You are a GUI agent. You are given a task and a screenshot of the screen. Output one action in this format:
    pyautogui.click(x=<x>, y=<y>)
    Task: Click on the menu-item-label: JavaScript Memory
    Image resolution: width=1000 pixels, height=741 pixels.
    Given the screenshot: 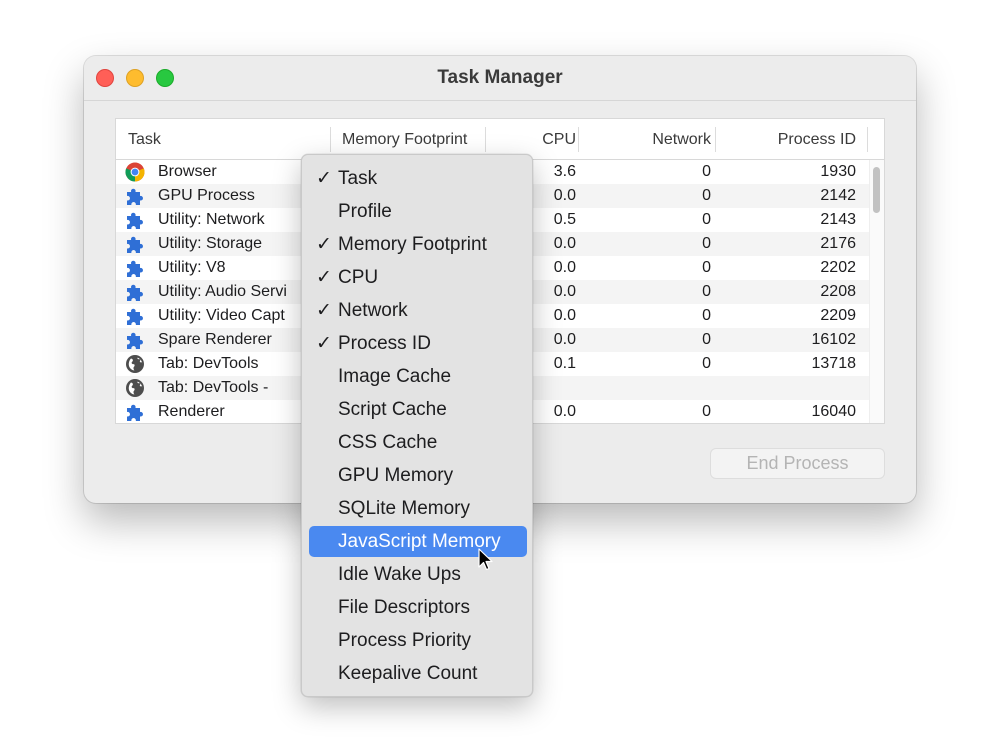 What is the action you would take?
    pyautogui.click(x=419, y=541)
    